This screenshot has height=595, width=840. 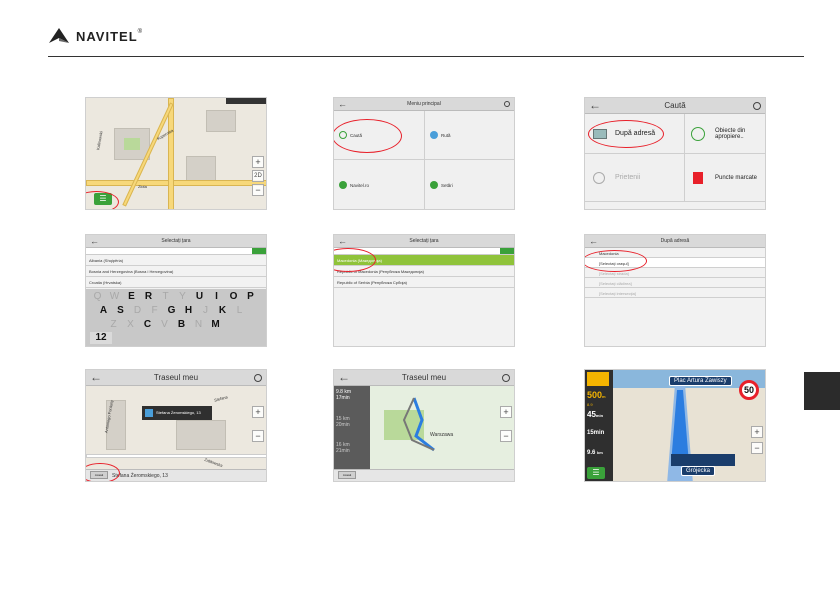 What do you see at coordinates (343, 422) in the screenshot?
I see `route-option: 15 km 20min` at bounding box center [343, 422].